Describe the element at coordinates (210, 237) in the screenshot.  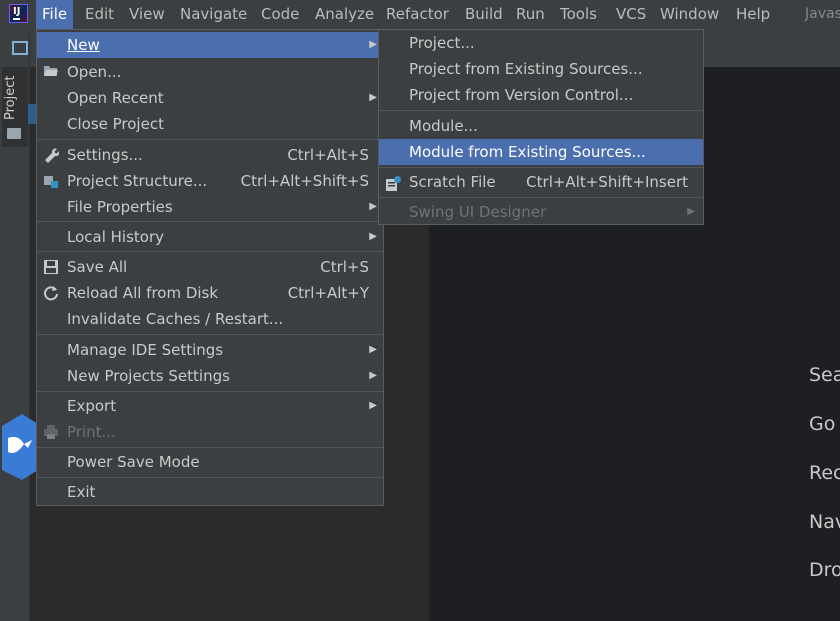
I see `menu-item-local-history: Local History ▶` at that location.